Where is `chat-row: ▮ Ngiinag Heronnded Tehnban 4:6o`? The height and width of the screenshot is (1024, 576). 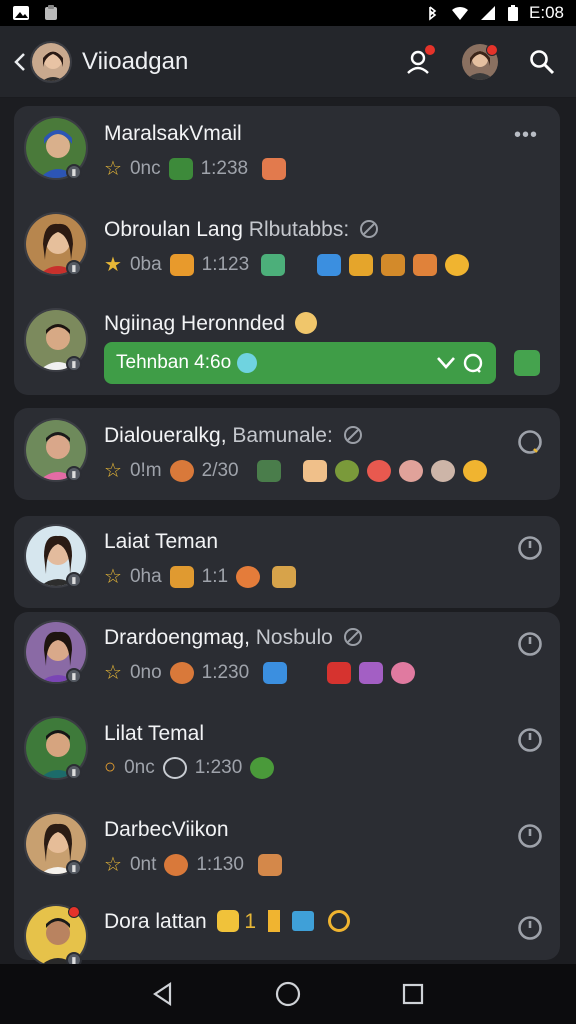
chat-row: ▮ Ngiinag Heronnded Tehnban 4:6o is located at coordinates (288, 353).